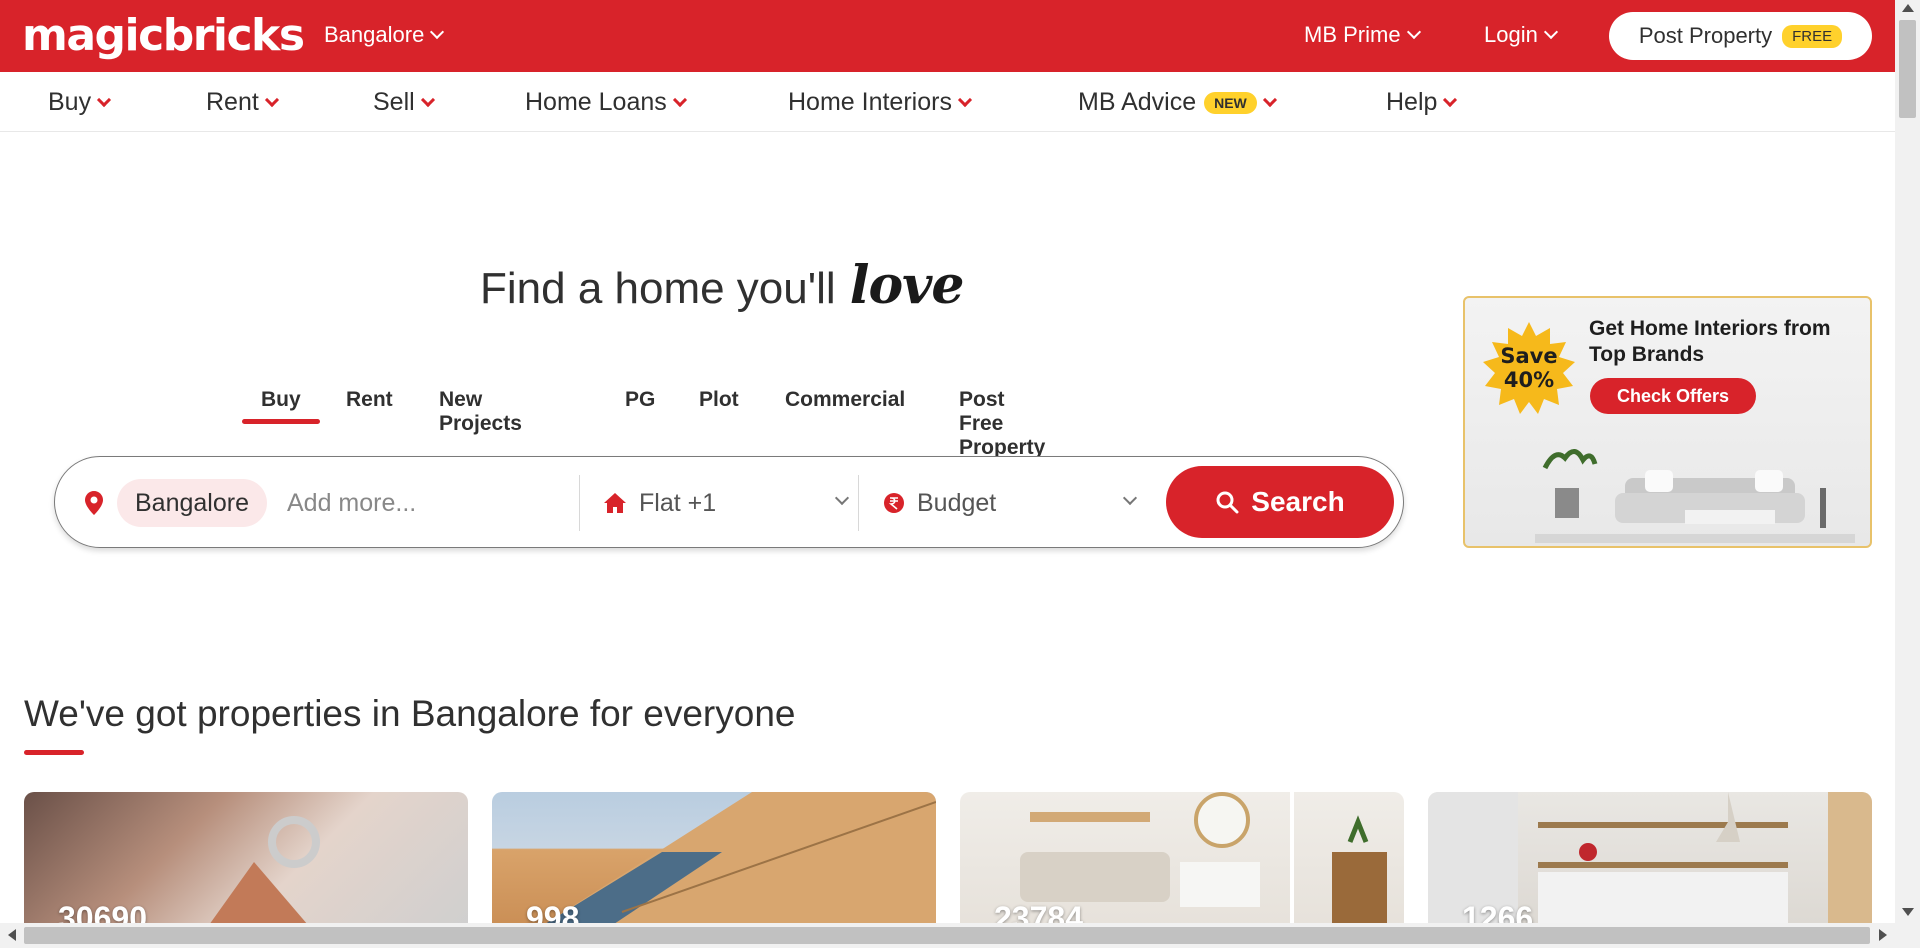 This screenshot has width=1920, height=948. What do you see at coordinates (1883, 935) in the screenshot?
I see `scroll-right-arrow-icon` at bounding box center [1883, 935].